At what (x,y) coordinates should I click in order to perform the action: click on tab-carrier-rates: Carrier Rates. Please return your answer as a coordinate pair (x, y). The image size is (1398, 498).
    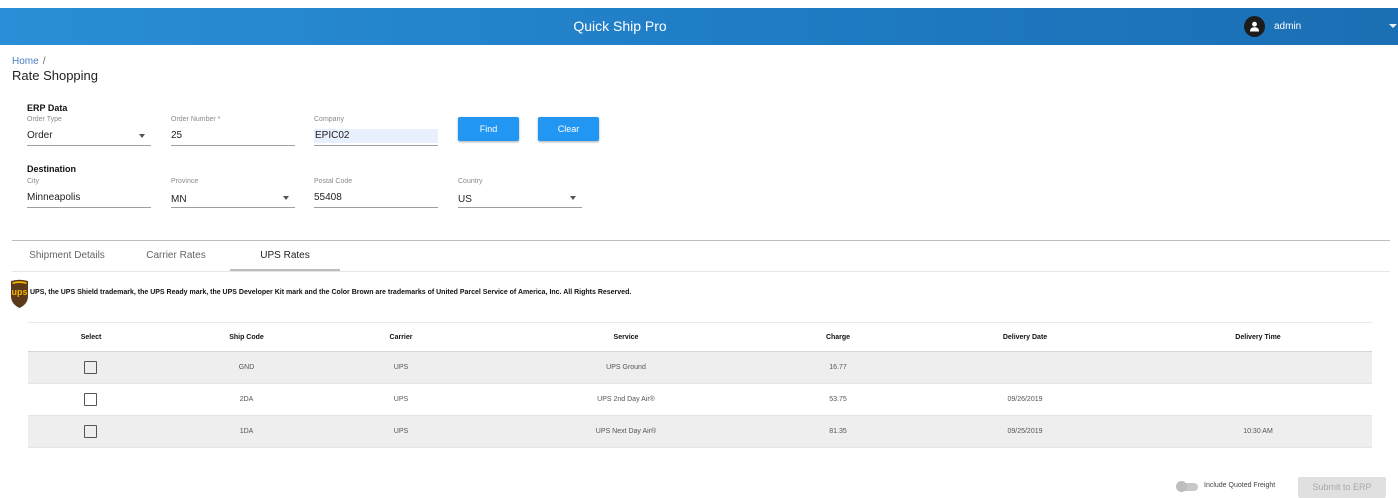
    Looking at the image, I should click on (176, 256).